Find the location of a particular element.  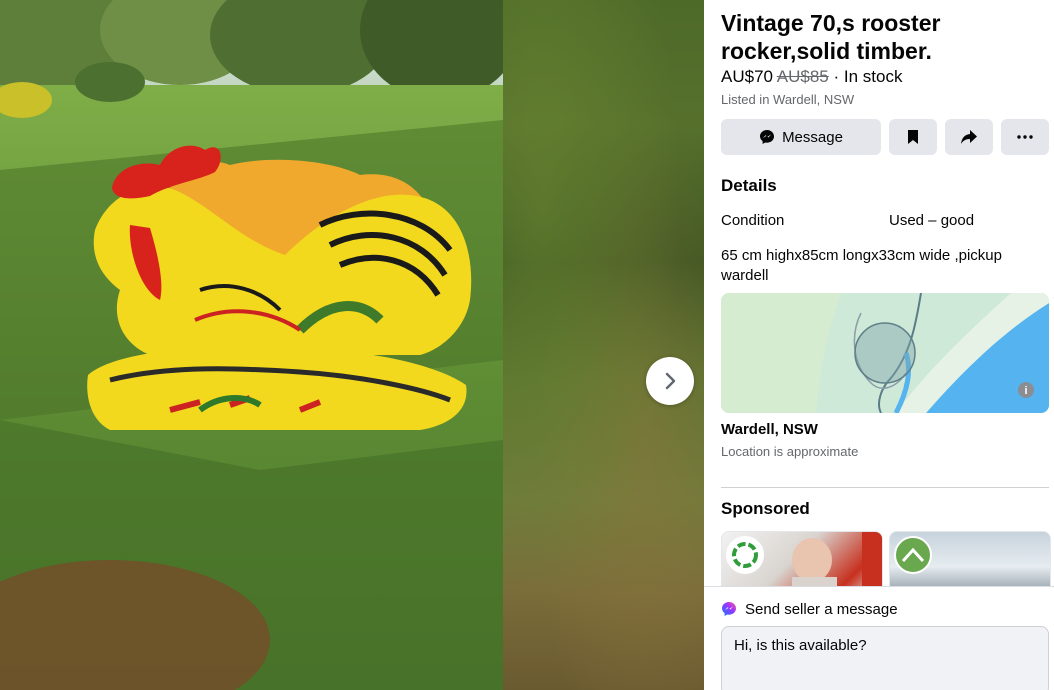

chevron-right-icon is located at coordinates (670, 381).